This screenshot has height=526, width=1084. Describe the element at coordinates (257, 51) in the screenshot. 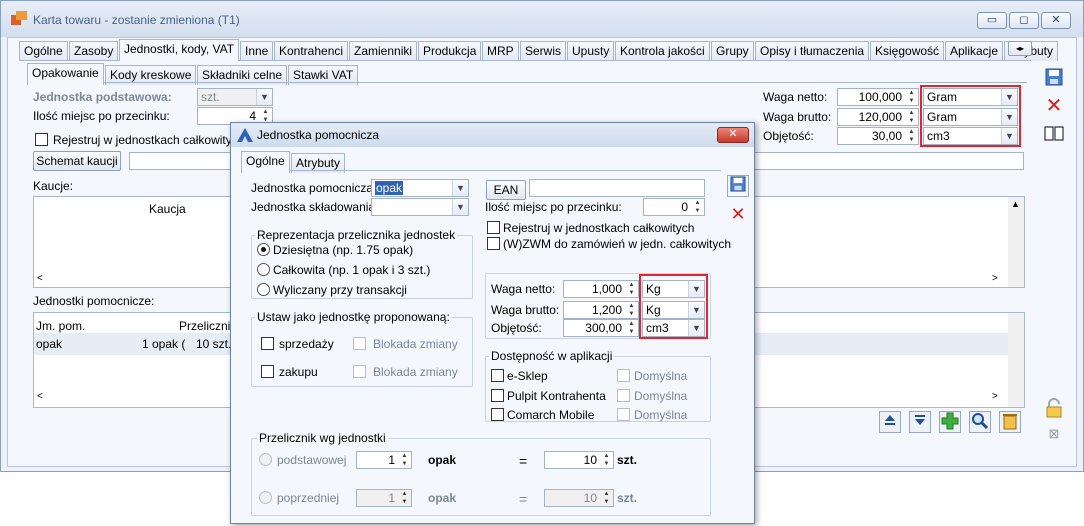

I see `tab-main-3: Inne` at that location.